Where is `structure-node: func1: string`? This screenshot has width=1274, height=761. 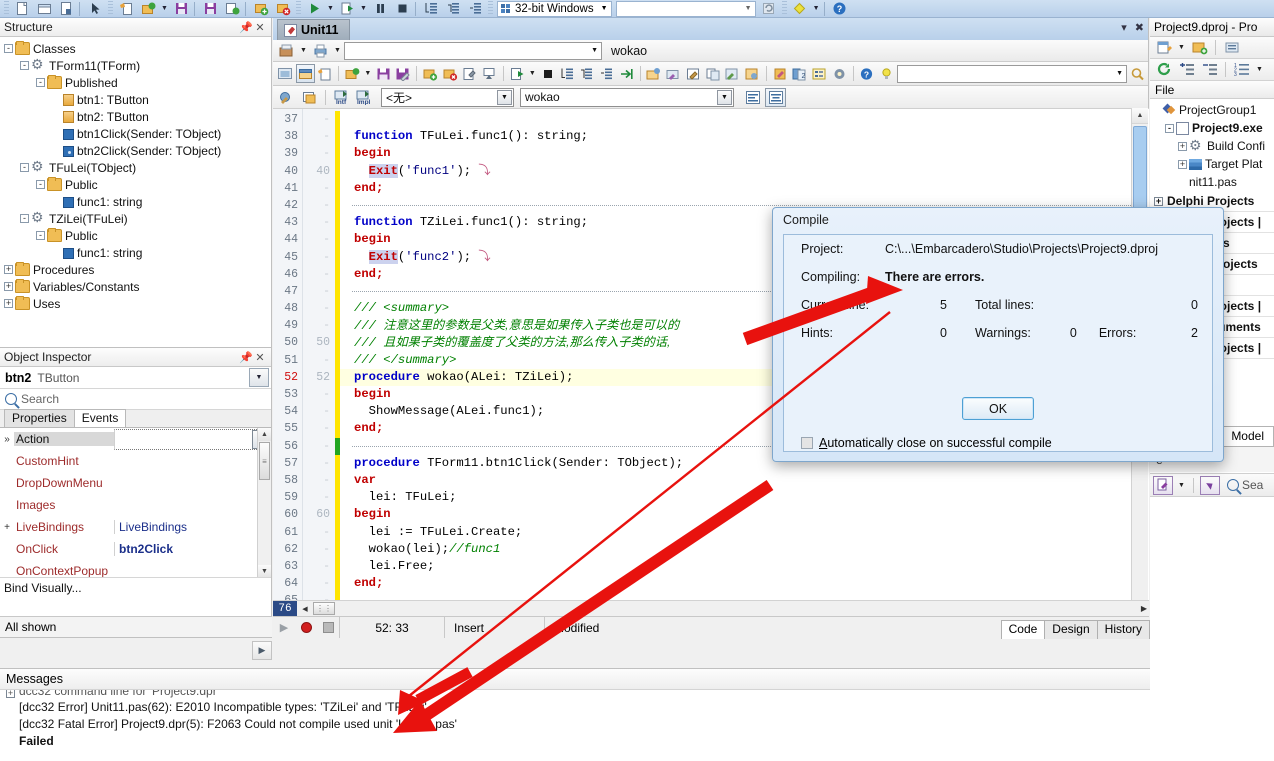 structure-node: func1: string is located at coordinates (137, 201).